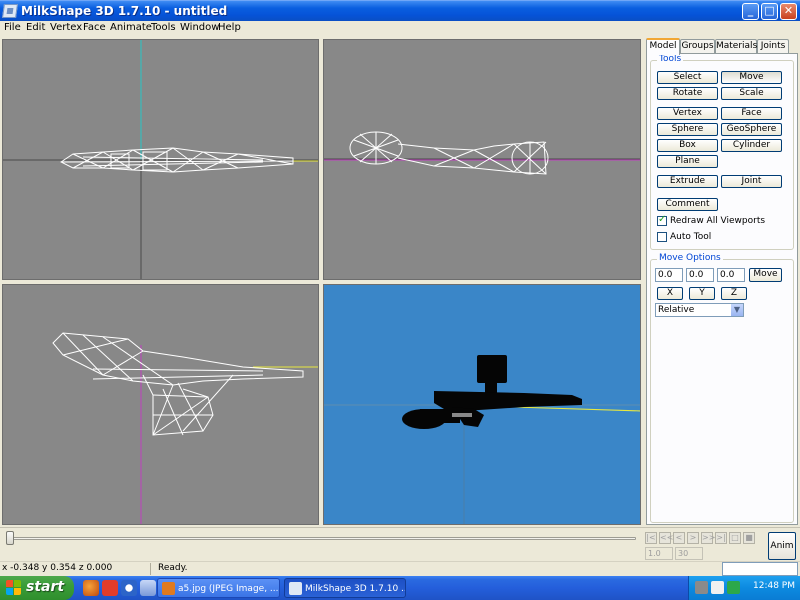 This screenshot has width=800, height=600. Describe the element at coordinates (693, 538) in the screenshot. I see `play-button: >` at that location.